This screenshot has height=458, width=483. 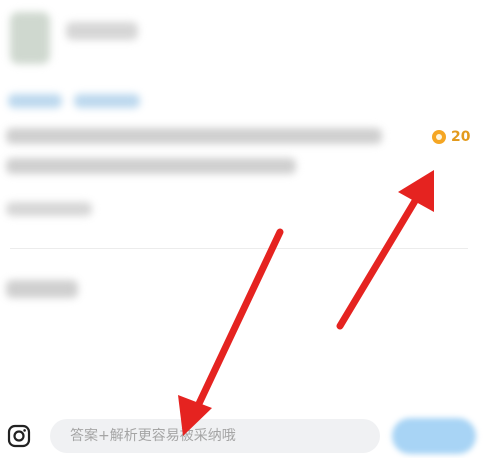 I want to click on user-avatar, so click(x=30, y=38).